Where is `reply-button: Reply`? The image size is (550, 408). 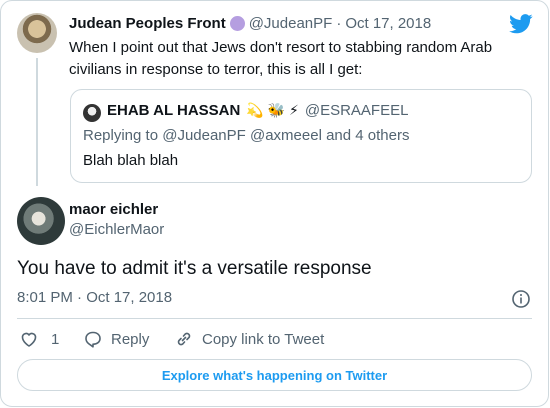 reply-button: Reply is located at coordinates (116, 339).